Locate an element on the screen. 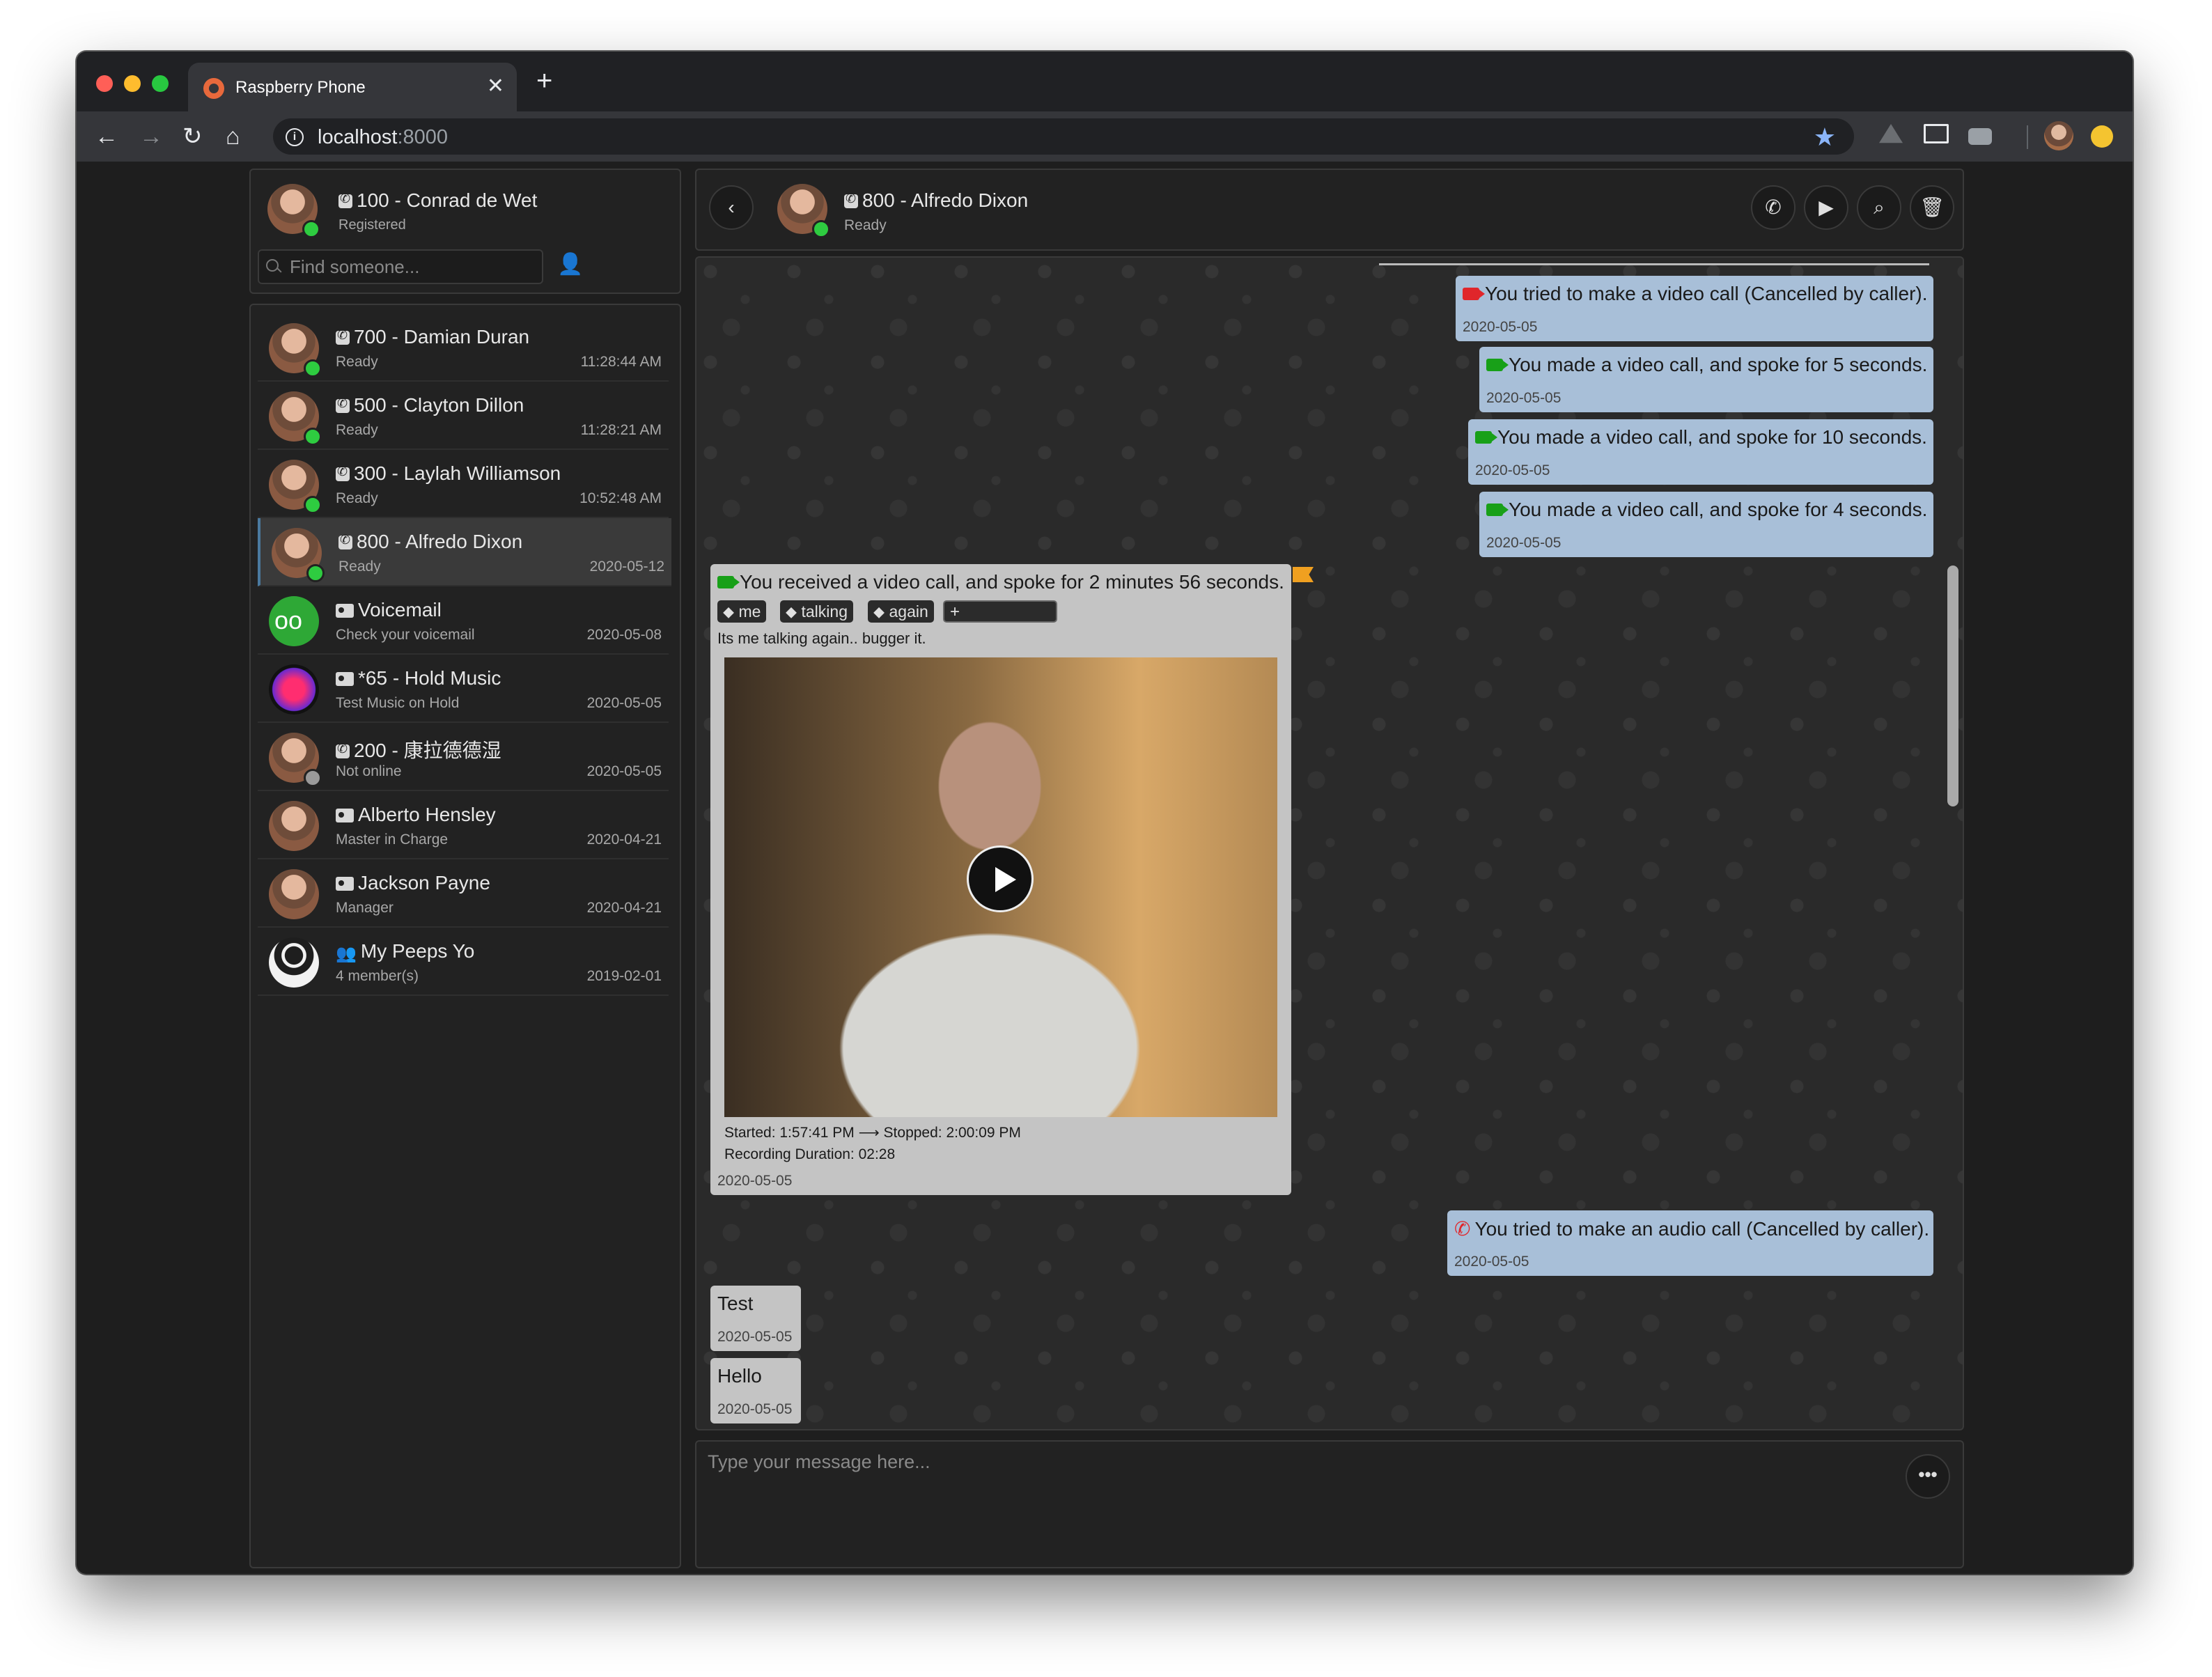 This screenshot has width=2212, height=1677. buddy-name: Alberto Hensley is located at coordinates (416, 815).